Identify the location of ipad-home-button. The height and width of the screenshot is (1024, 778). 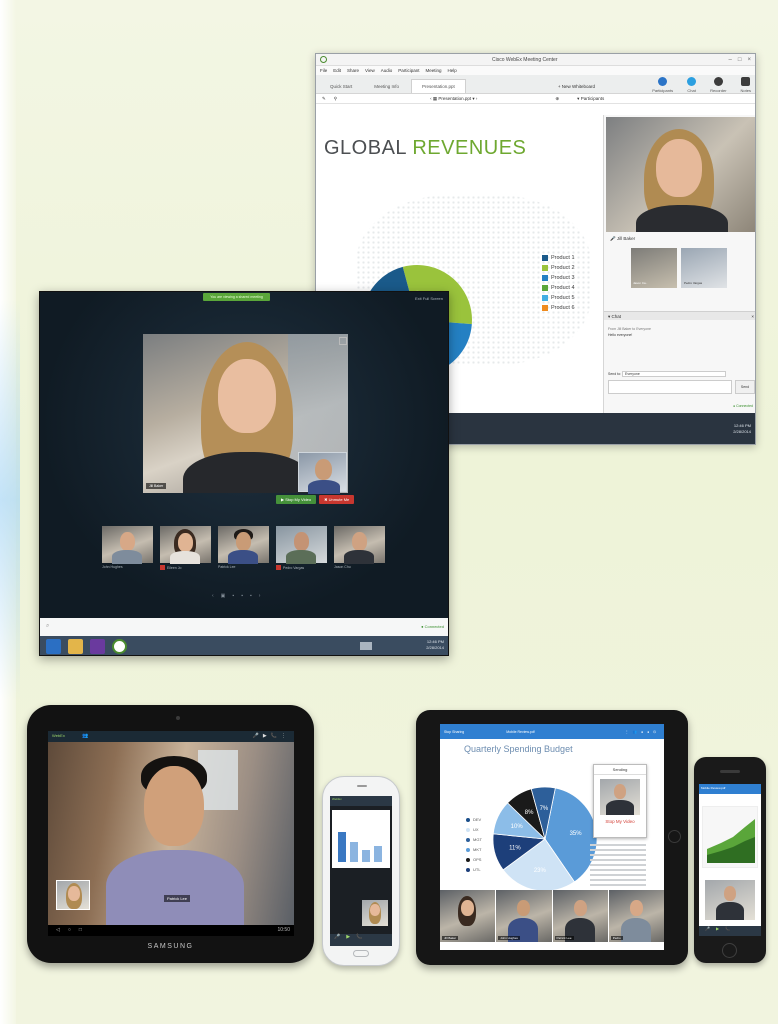
(674, 836).